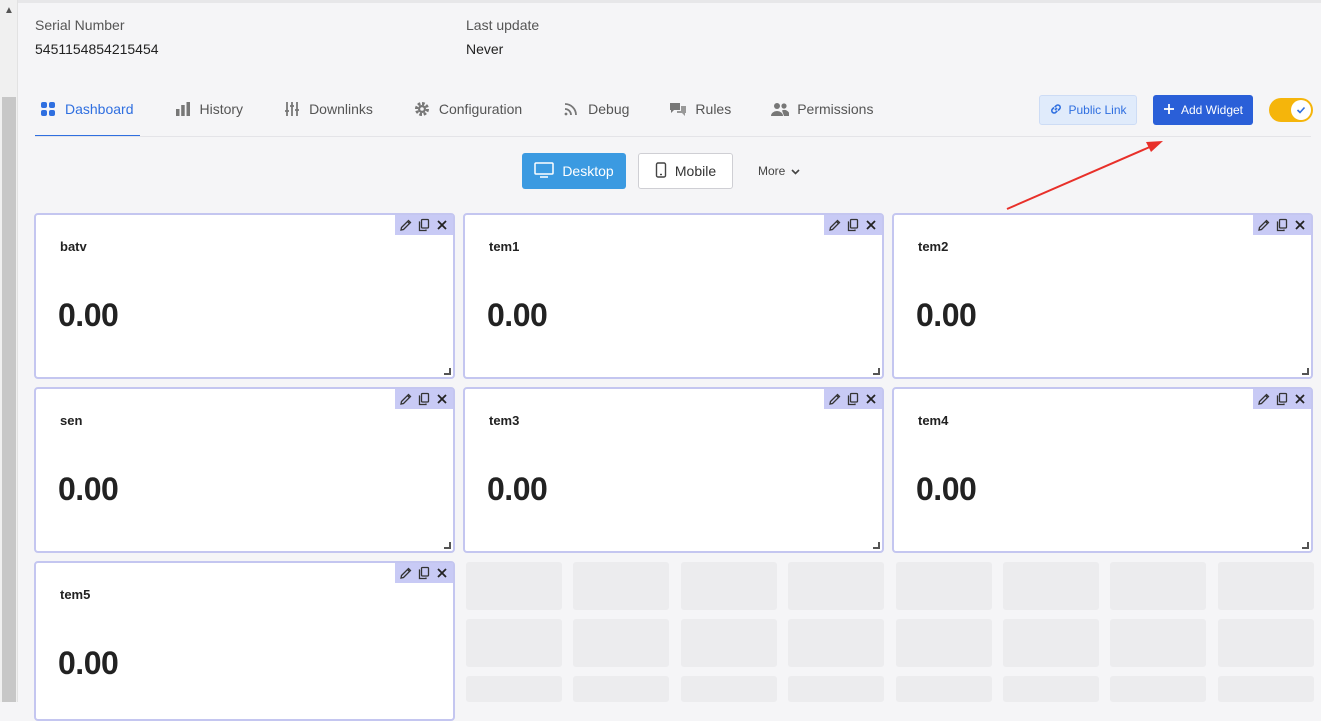 Image resolution: width=1321 pixels, height=721 pixels. I want to click on widget-title: tem5, so click(75, 594).